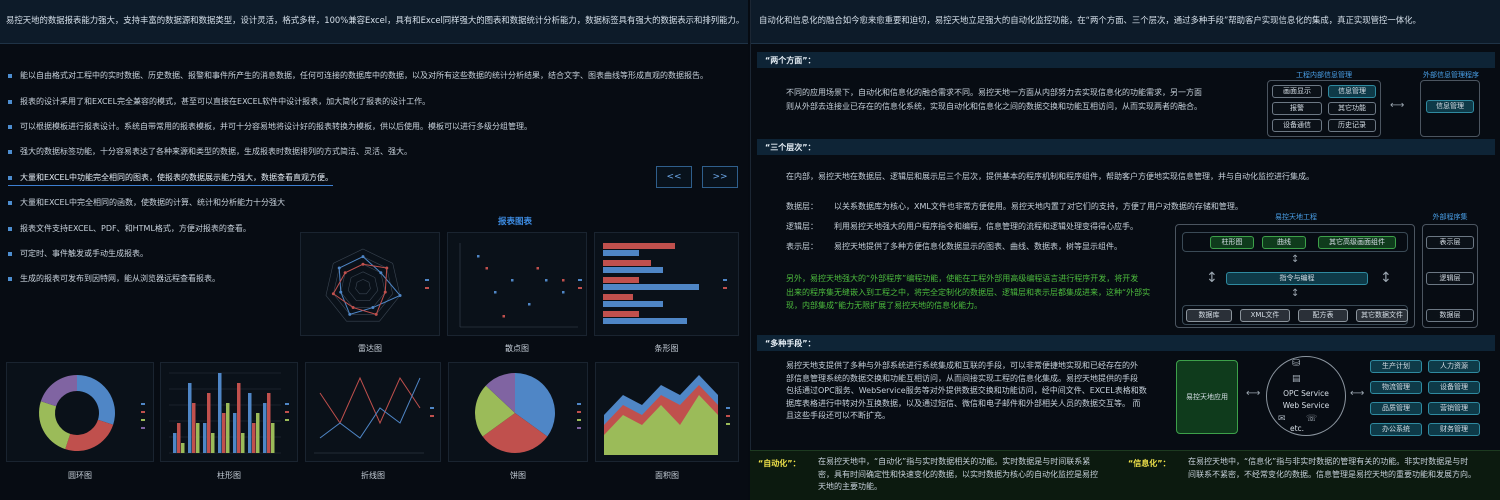 This screenshot has width=1500, height=500. Describe the element at coordinates (129, 228) in the screenshot. I see `list-item: 报表文件支持EXCEL、PDF、和HTML格式，方便对报表的查看。` at that location.